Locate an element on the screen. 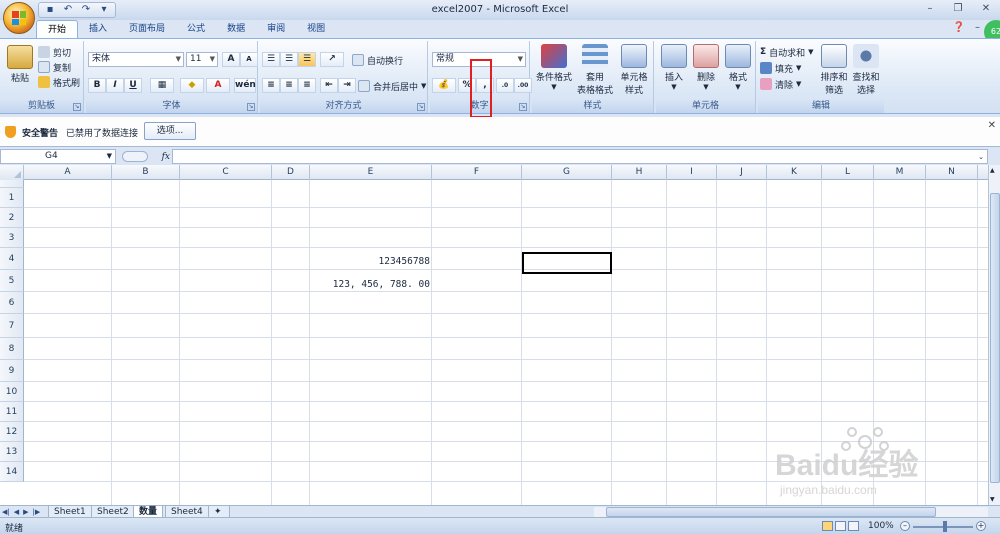  column-header: F is located at coordinates (477, 172).